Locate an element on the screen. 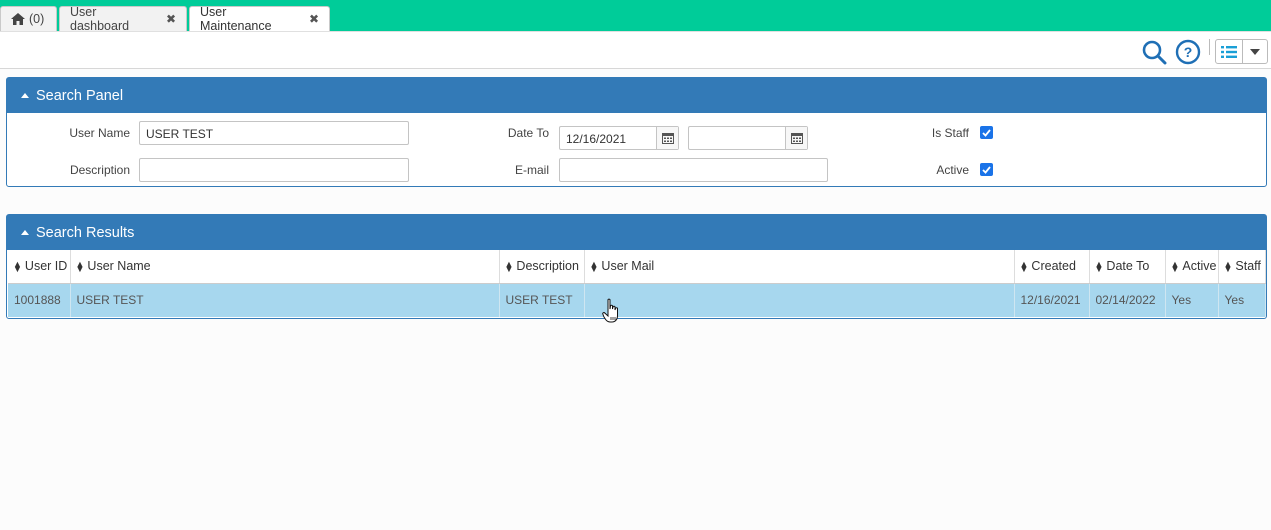 This screenshot has height=530, width=1271. column-header-staff: ▲ ▼ Staff is located at coordinates (1242, 267).